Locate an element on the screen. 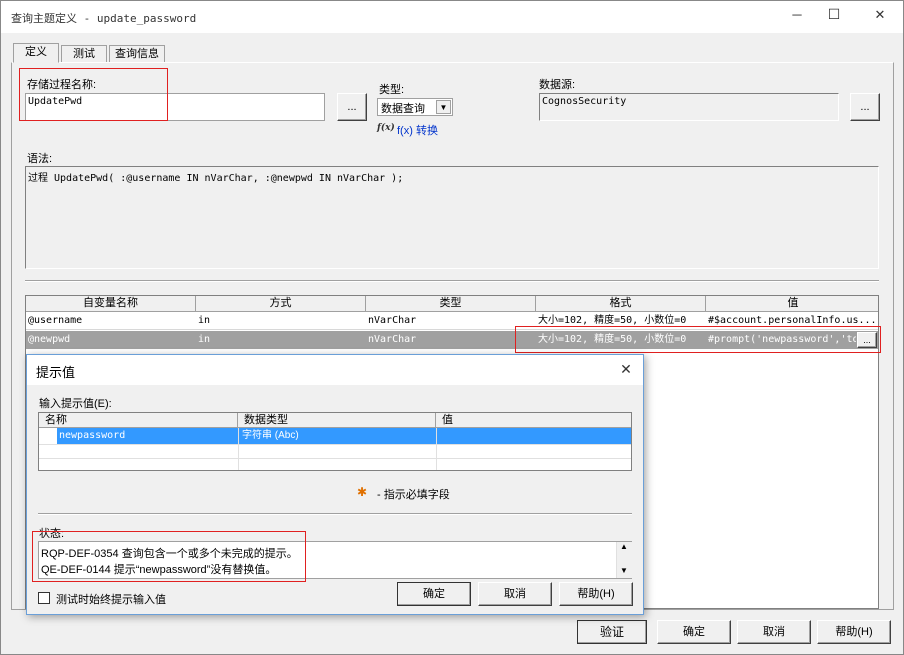 The height and width of the screenshot is (655, 904). title-bar: 查询主题定义 - update_password ─ ☐ ✕ is located at coordinates (452, 17).